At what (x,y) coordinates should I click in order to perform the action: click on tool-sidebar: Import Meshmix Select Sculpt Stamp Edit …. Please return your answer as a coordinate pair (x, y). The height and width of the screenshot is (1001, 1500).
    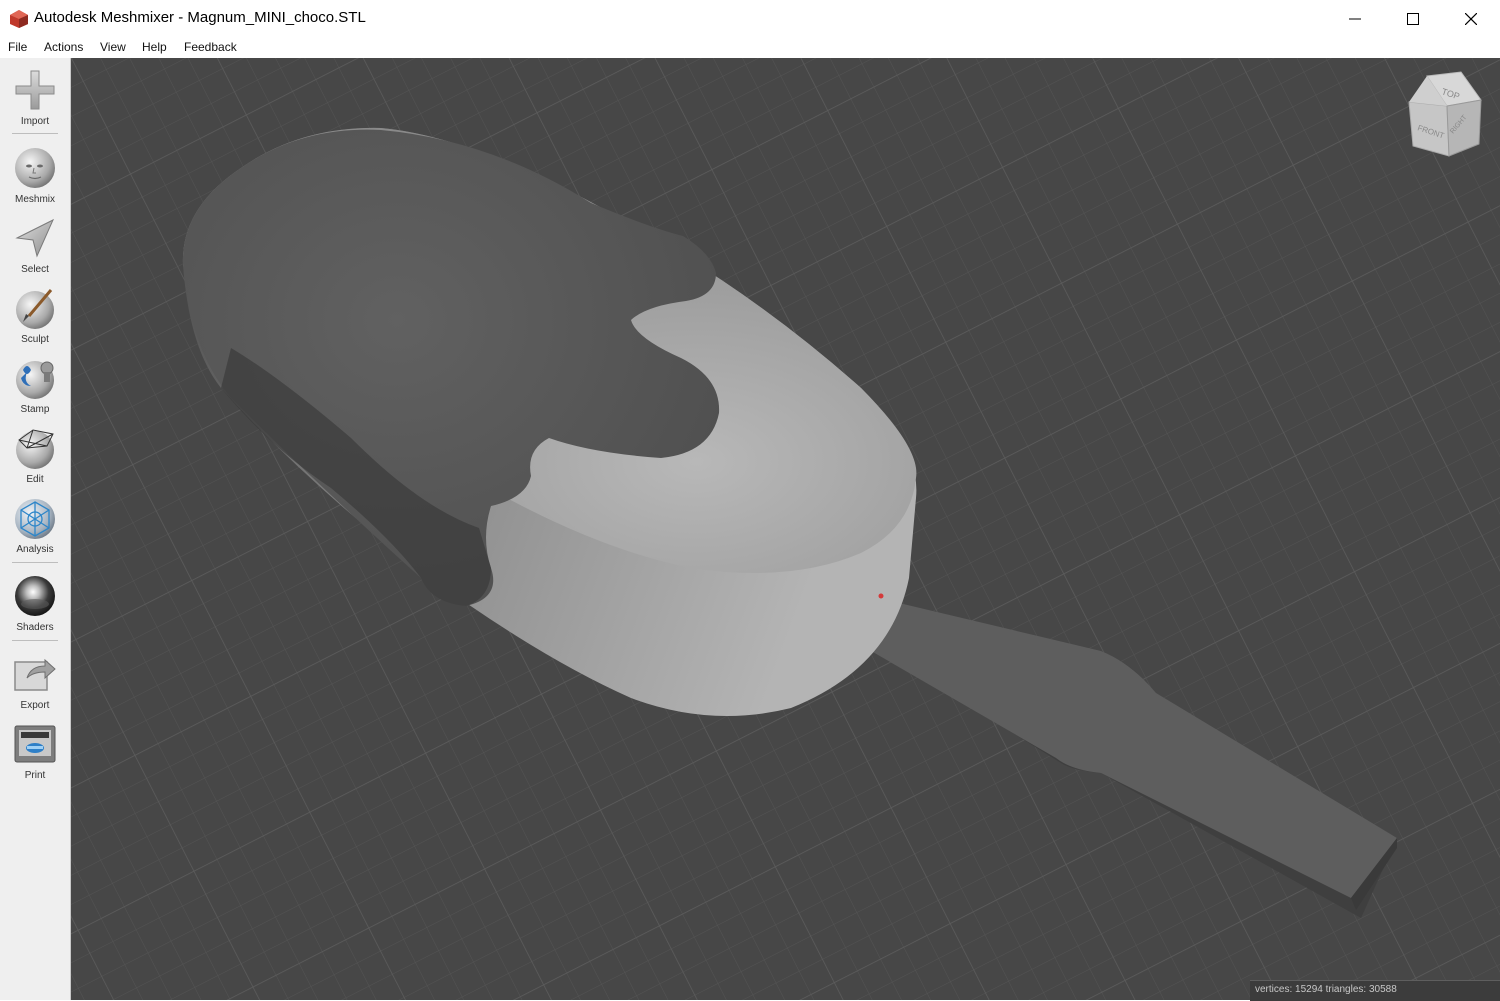
    Looking at the image, I should click on (35, 529).